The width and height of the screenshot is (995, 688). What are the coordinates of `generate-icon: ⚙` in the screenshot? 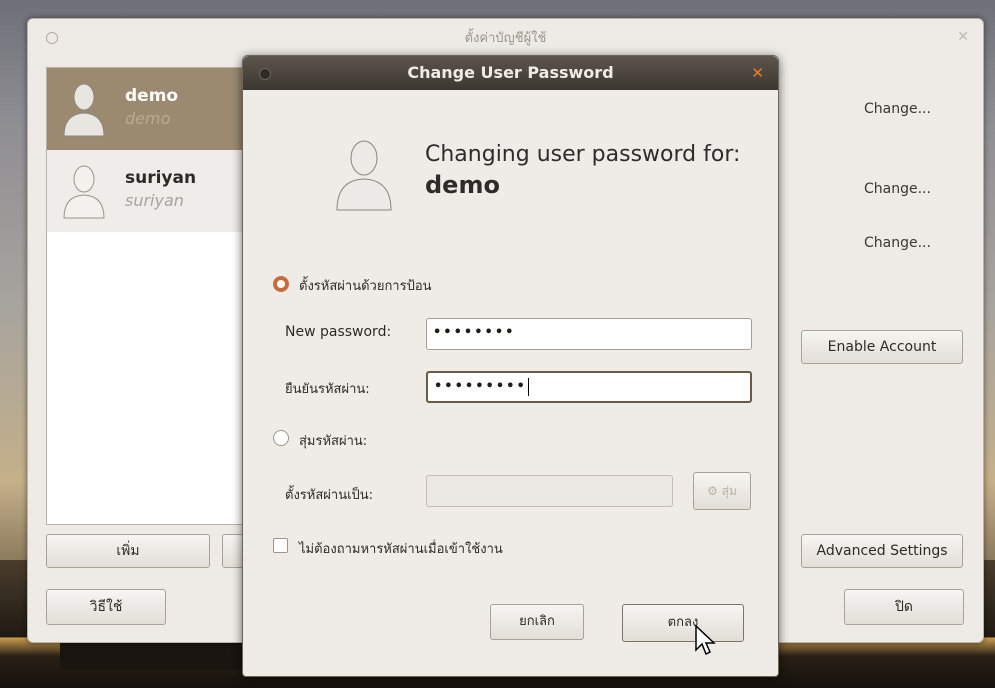 It's located at (714, 491).